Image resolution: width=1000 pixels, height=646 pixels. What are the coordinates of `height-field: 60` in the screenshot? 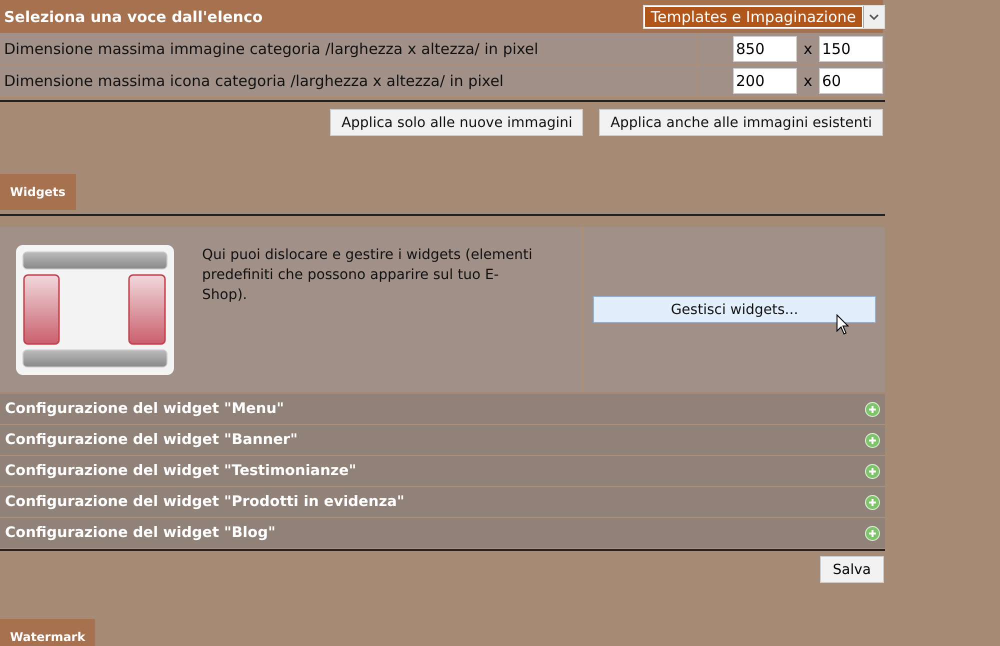 It's located at (851, 81).